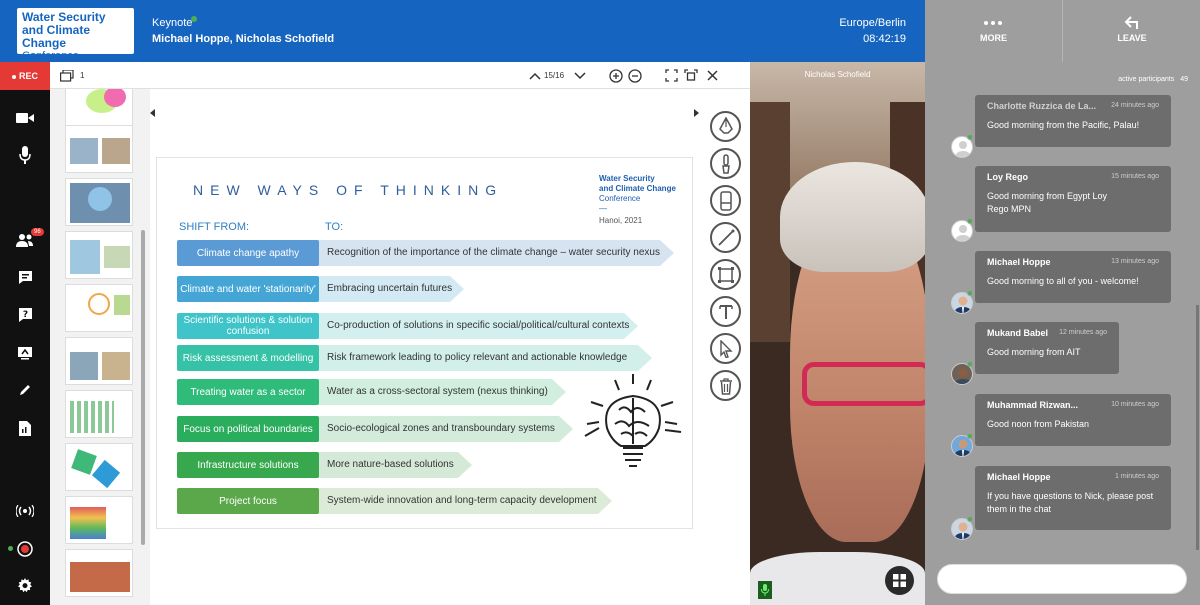 The width and height of the screenshot is (1200, 605). What do you see at coordinates (712, 75) in the screenshot?
I see `close-icon` at bounding box center [712, 75].